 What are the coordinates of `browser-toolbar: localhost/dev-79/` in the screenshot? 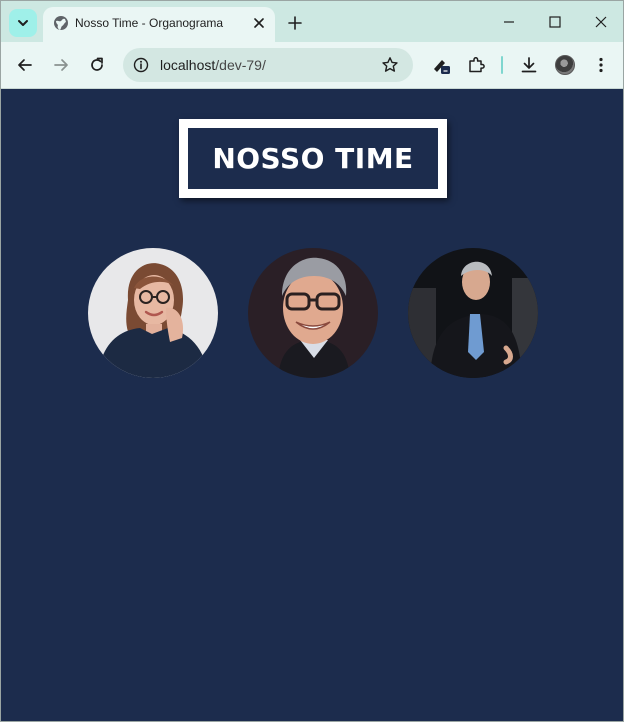 It's located at (312, 65).